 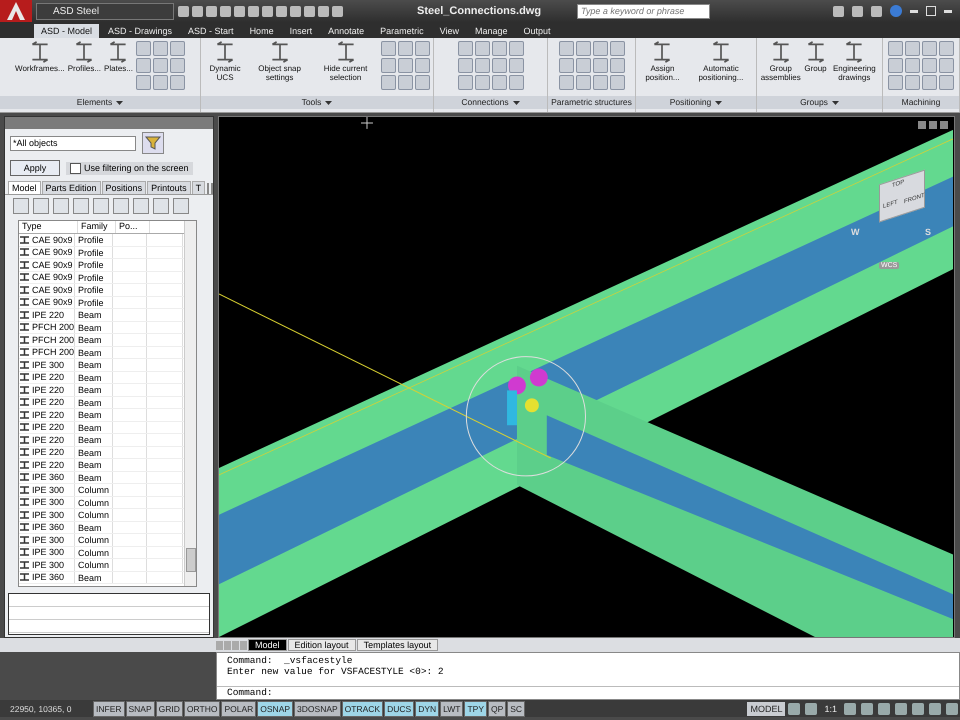 What do you see at coordinates (67, 31) in the screenshot?
I see `ribbon-tab: ASD - Model` at bounding box center [67, 31].